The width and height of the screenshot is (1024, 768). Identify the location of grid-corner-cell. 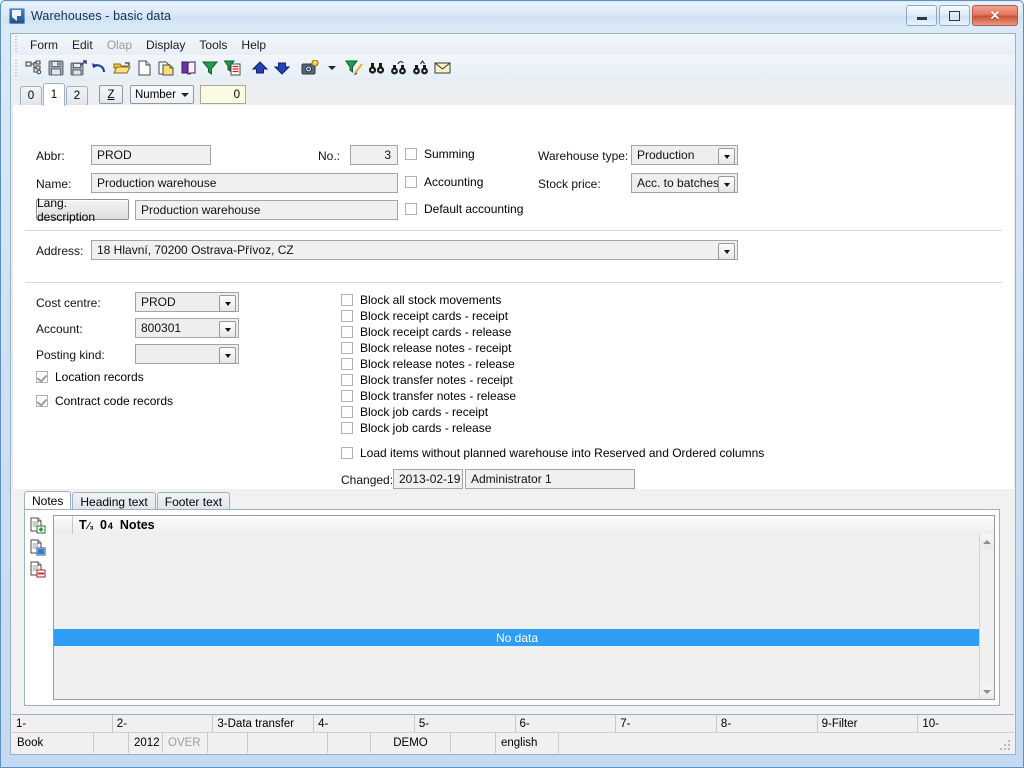
(63, 525).